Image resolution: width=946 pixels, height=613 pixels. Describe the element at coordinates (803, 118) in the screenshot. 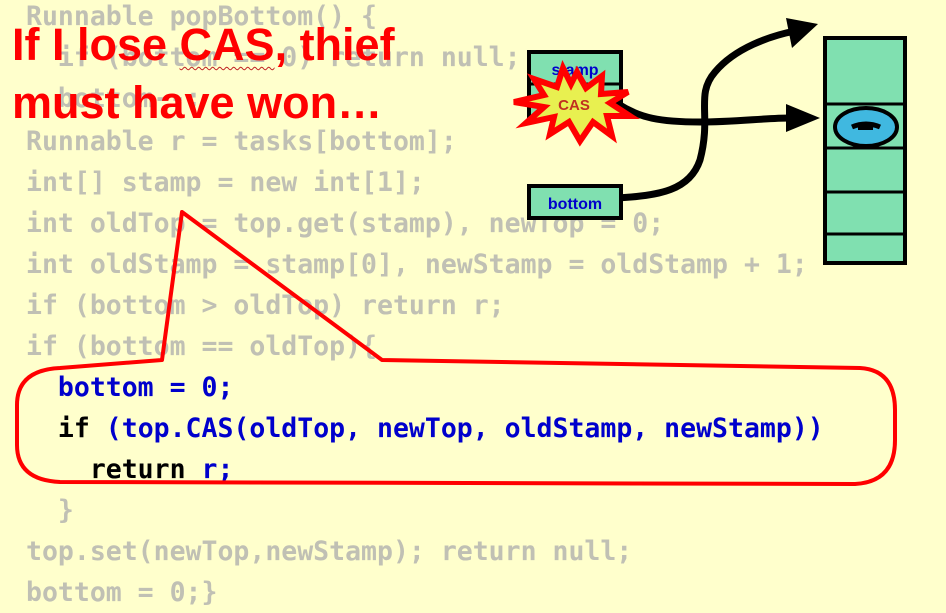

I see `top-arrowhead` at that location.